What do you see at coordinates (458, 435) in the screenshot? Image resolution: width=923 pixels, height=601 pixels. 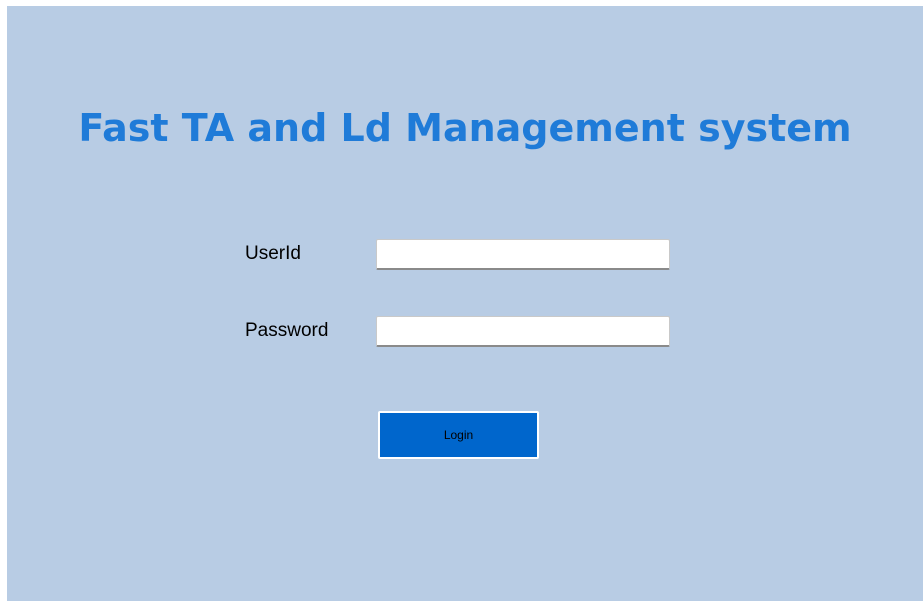 I see `login-button: Login` at bounding box center [458, 435].